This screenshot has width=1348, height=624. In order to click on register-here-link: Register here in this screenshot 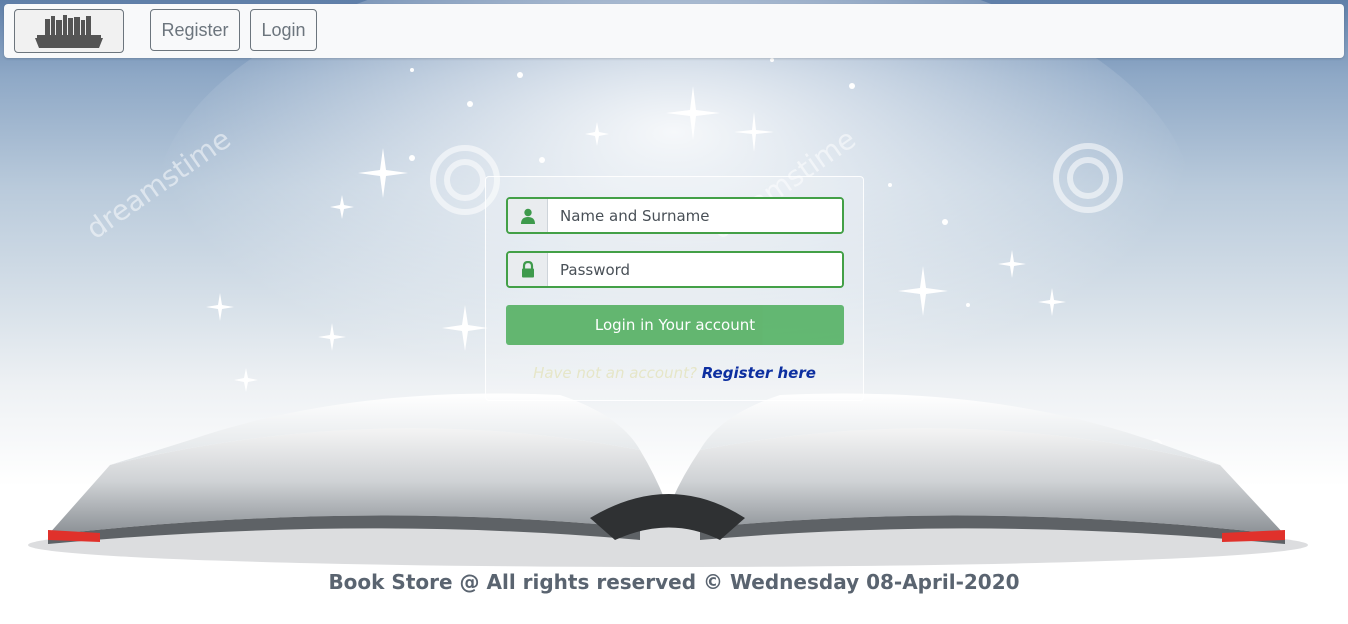, I will do `click(759, 373)`.